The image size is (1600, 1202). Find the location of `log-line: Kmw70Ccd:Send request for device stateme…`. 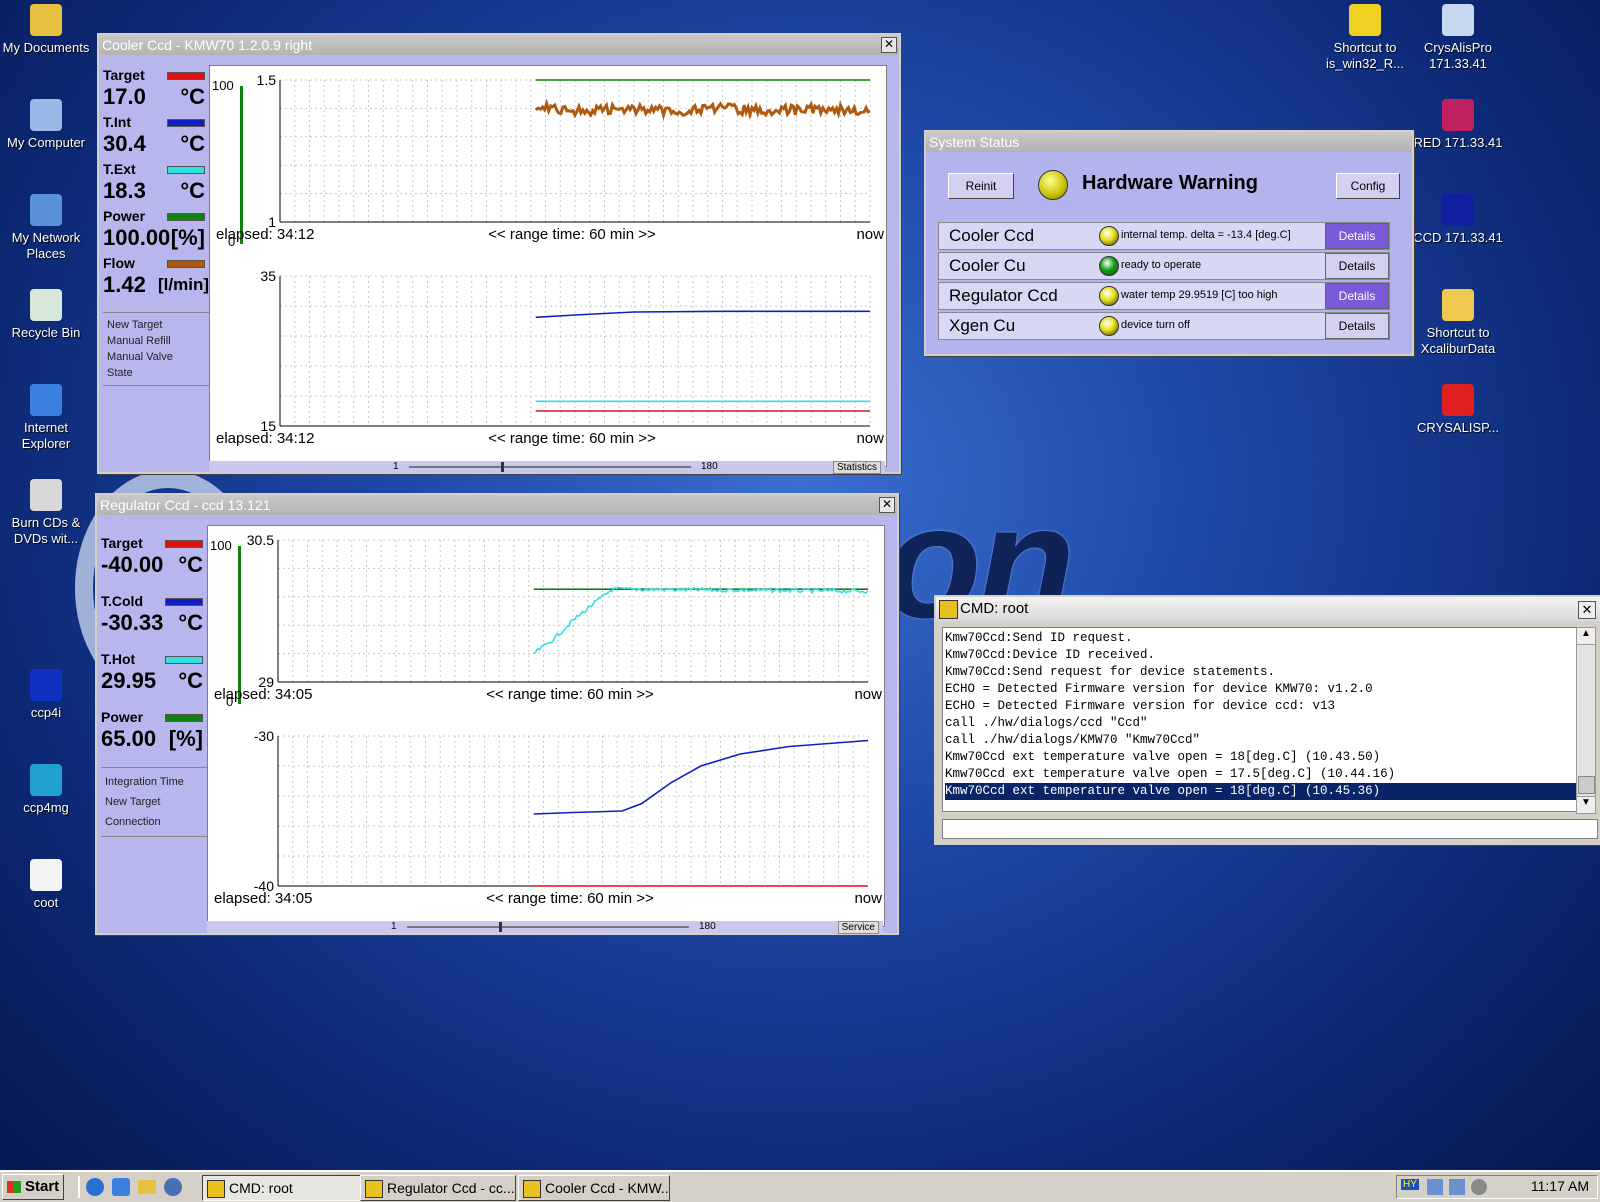

log-line: Kmw70Ccd:Send request for device stateme… is located at coordinates (1261, 672).